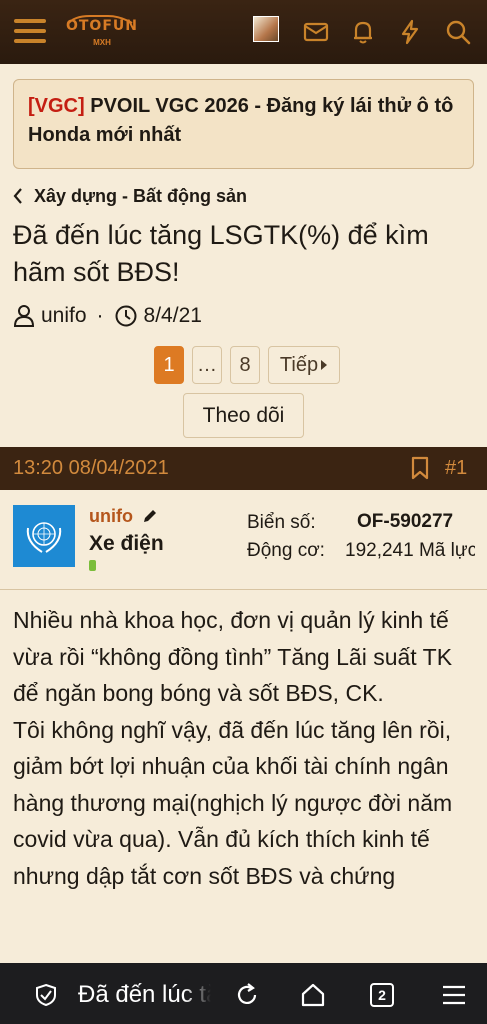 This screenshot has width=487, height=1024. I want to click on un-emblem-icon, so click(44, 537).